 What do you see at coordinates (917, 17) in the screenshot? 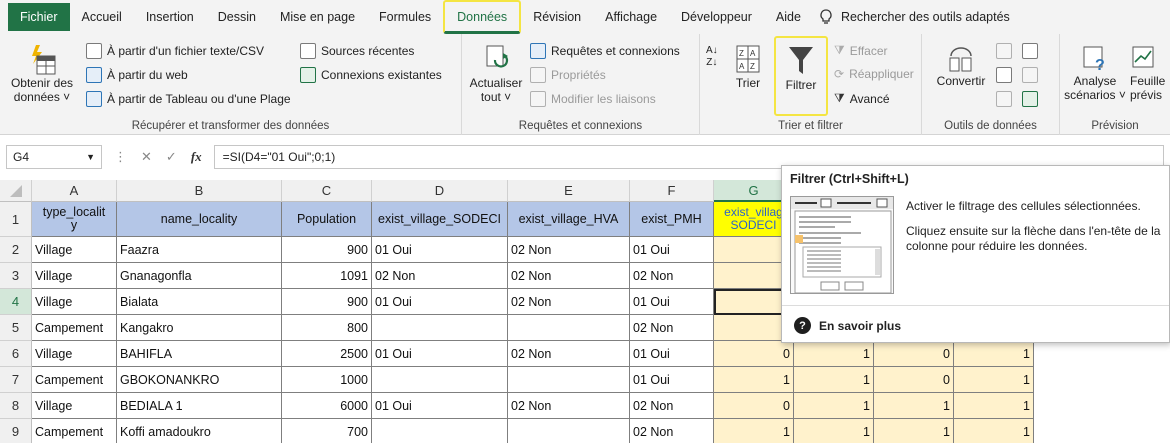
I see `tell-me-search: Rechercher des outils adaptés` at bounding box center [917, 17].